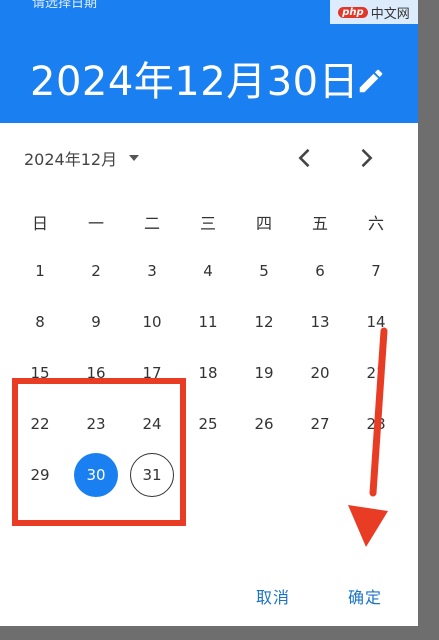 This screenshot has height=640, width=439. I want to click on day-cell: 7, so click(376, 271).